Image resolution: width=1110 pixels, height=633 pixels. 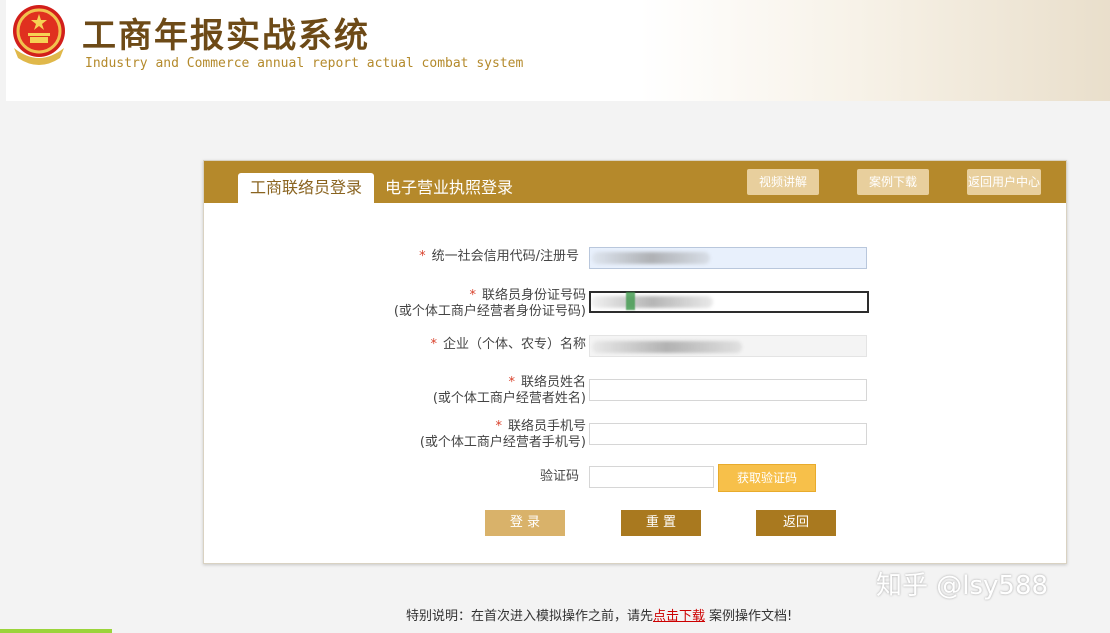 What do you see at coordinates (502, 442) in the screenshot?
I see `contact-phone-sublabel: (或个体工商户经营者手机号)` at bounding box center [502, 442].